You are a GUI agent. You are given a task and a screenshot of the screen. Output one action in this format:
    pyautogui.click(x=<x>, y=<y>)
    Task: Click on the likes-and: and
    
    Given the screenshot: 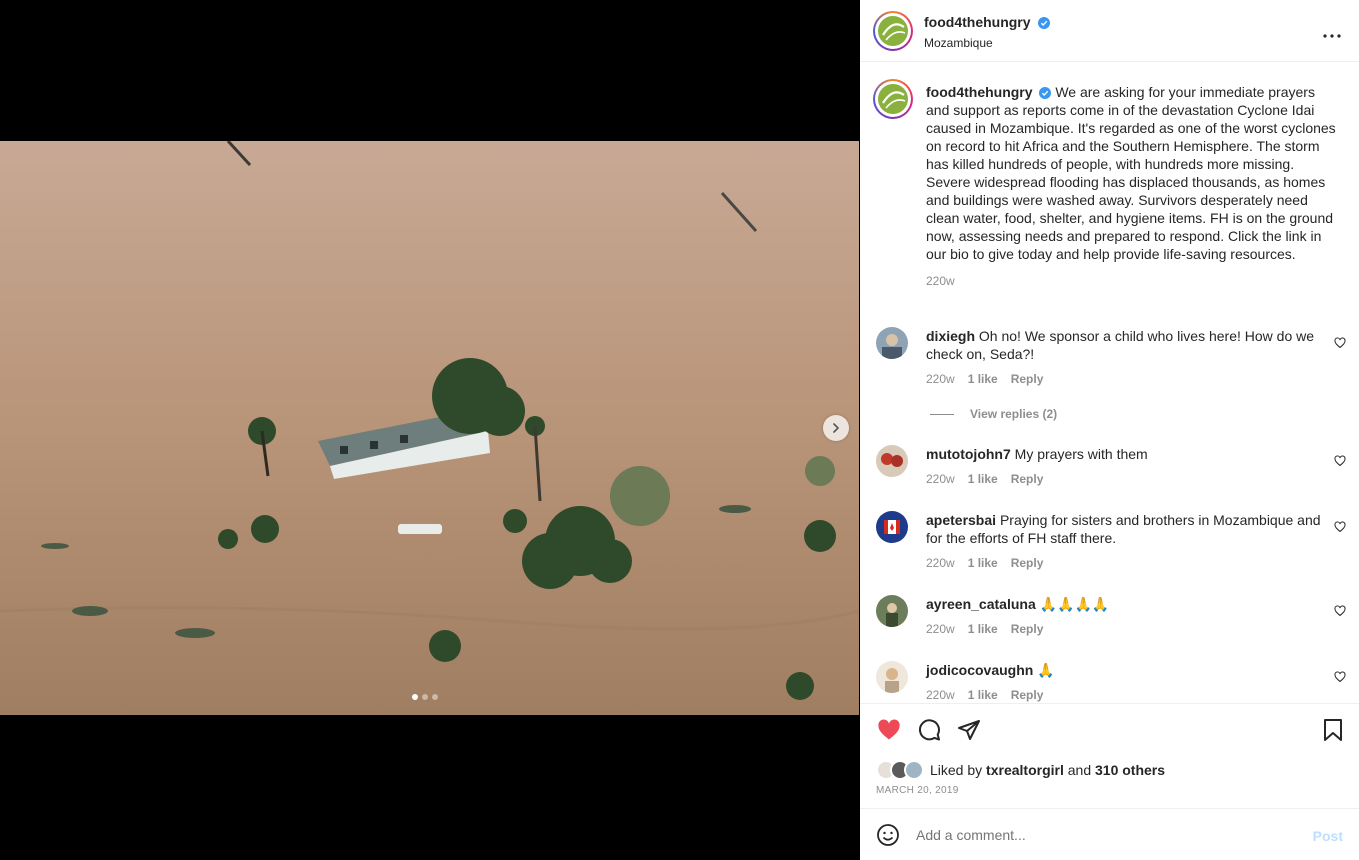 What is the action you would take?
    pyautogui.click(x=1079, y=770)
    